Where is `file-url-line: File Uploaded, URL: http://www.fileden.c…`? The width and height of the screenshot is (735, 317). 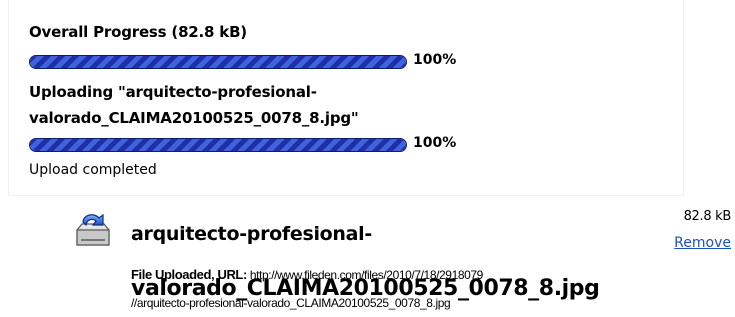
file-url-line: File Uploaded, URL: http://www.fileden.c… is located at coordinates (307, 275).